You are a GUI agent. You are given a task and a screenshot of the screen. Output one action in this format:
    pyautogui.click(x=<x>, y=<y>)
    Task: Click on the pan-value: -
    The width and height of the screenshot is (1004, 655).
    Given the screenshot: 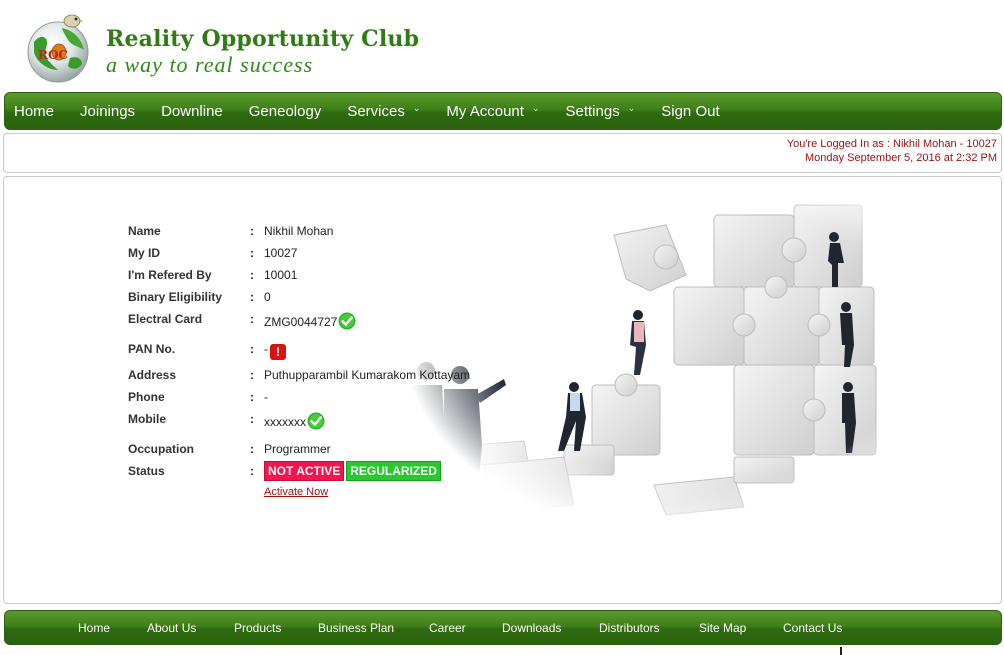 What is the action you would take?
    pyautogui.click(x=266, y=349)
    